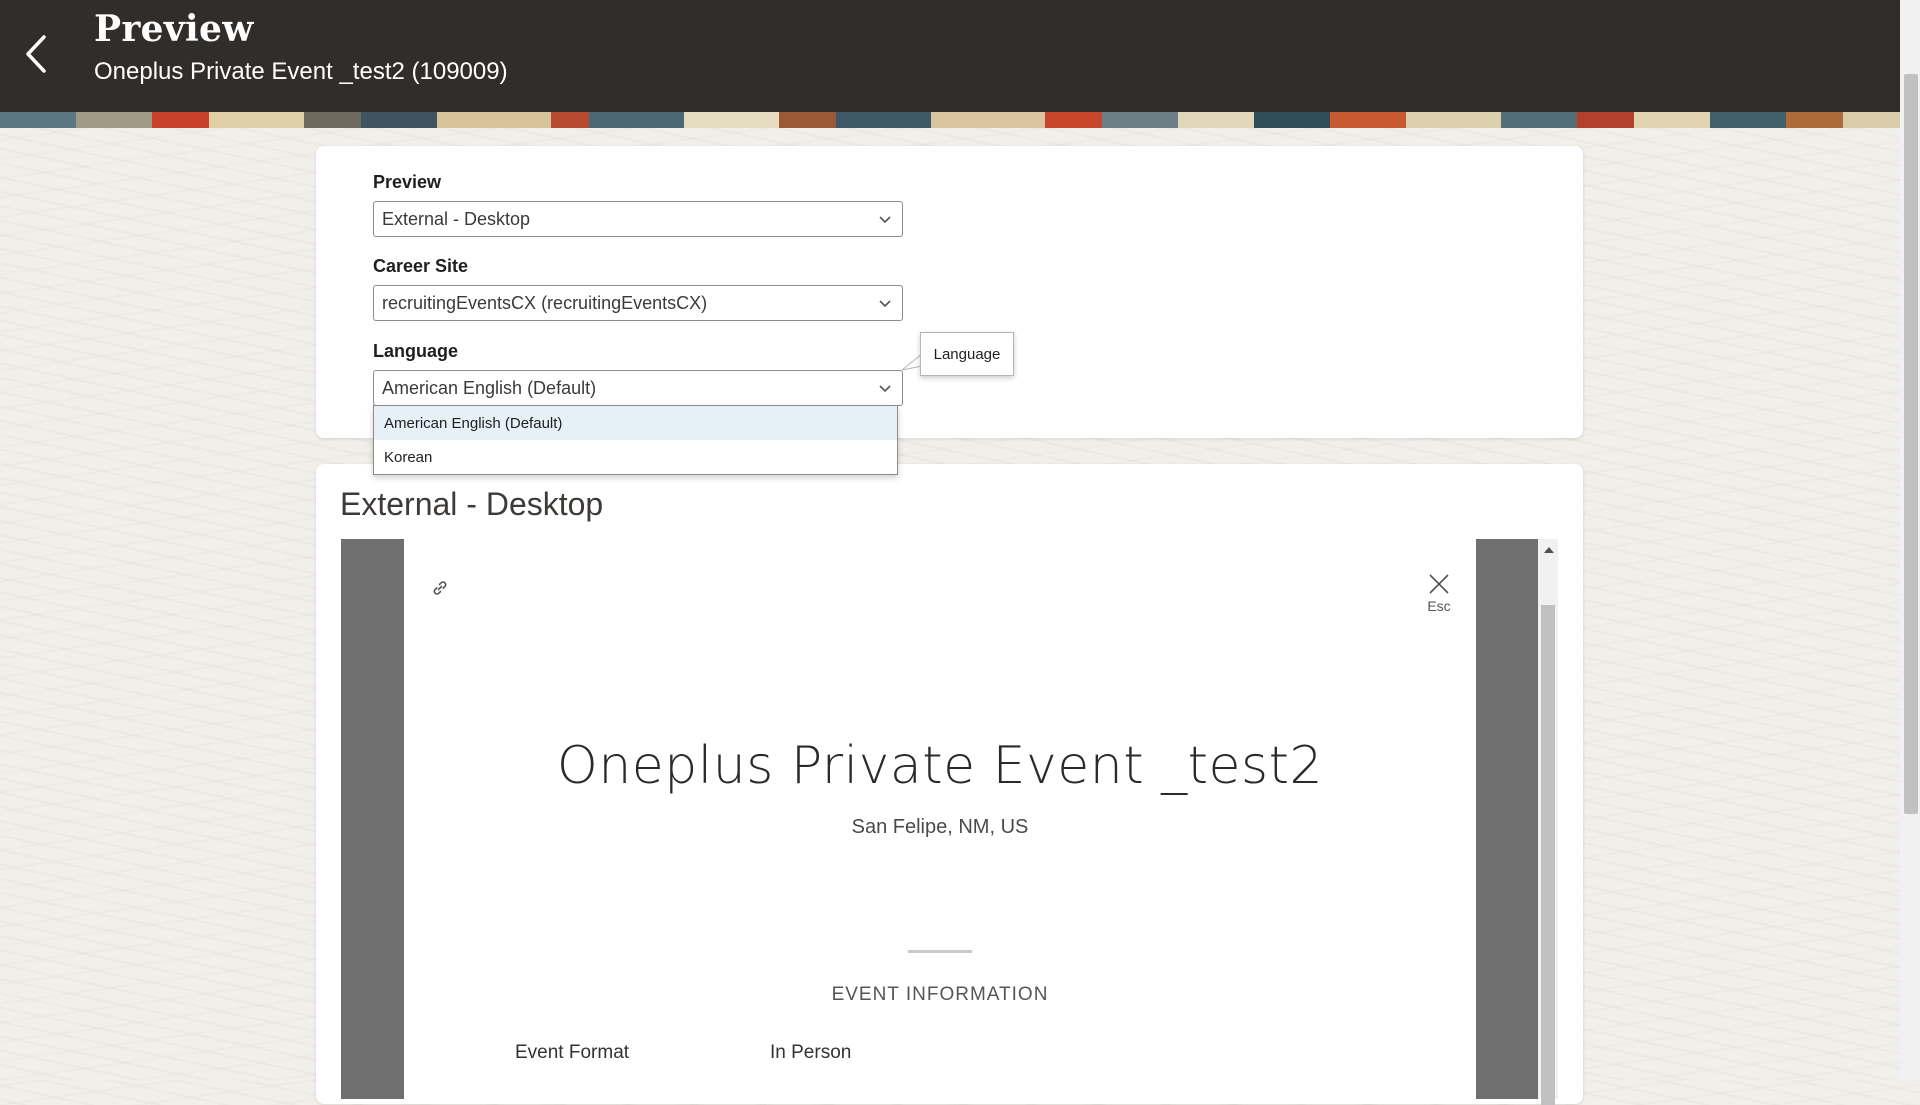 This screenshot has width=1920, height=1105. I want to click on close-icon, so click(1439, 584).